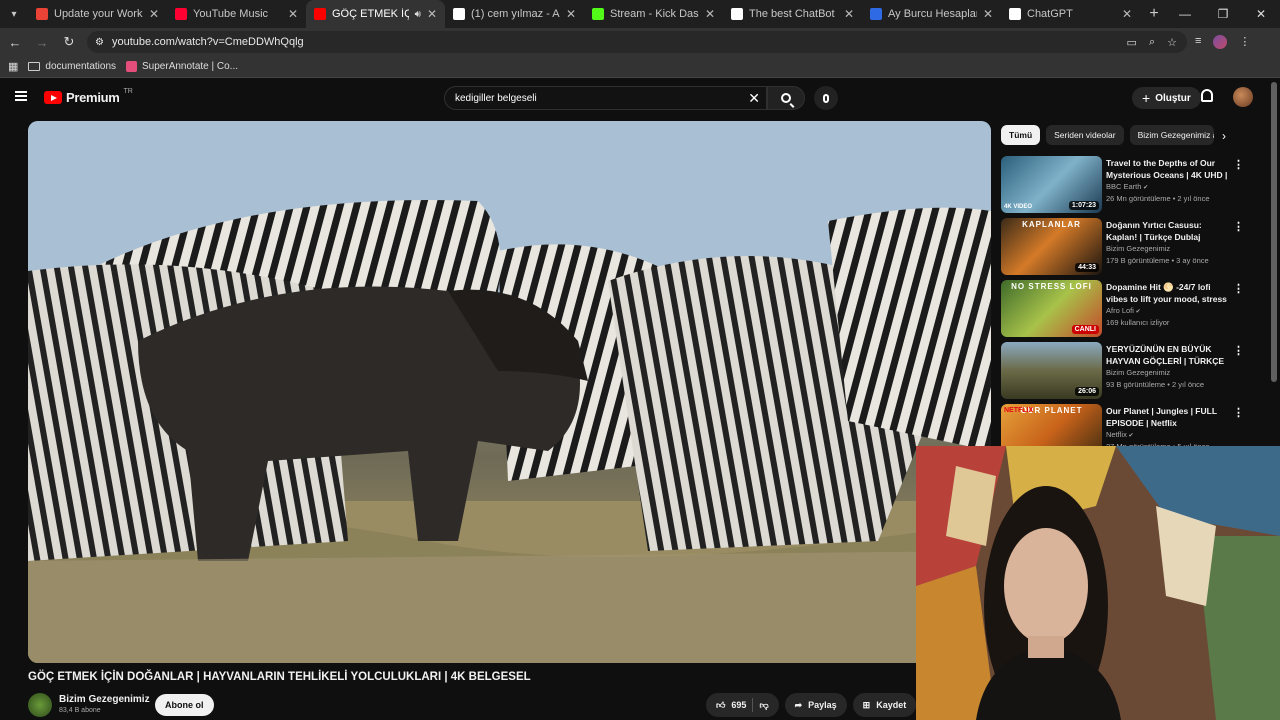 This screenshot has width=1280, height=720. Describe the element at coordinates (1146, 98) in the screenshot. I see `plus-icon: +` at that location.